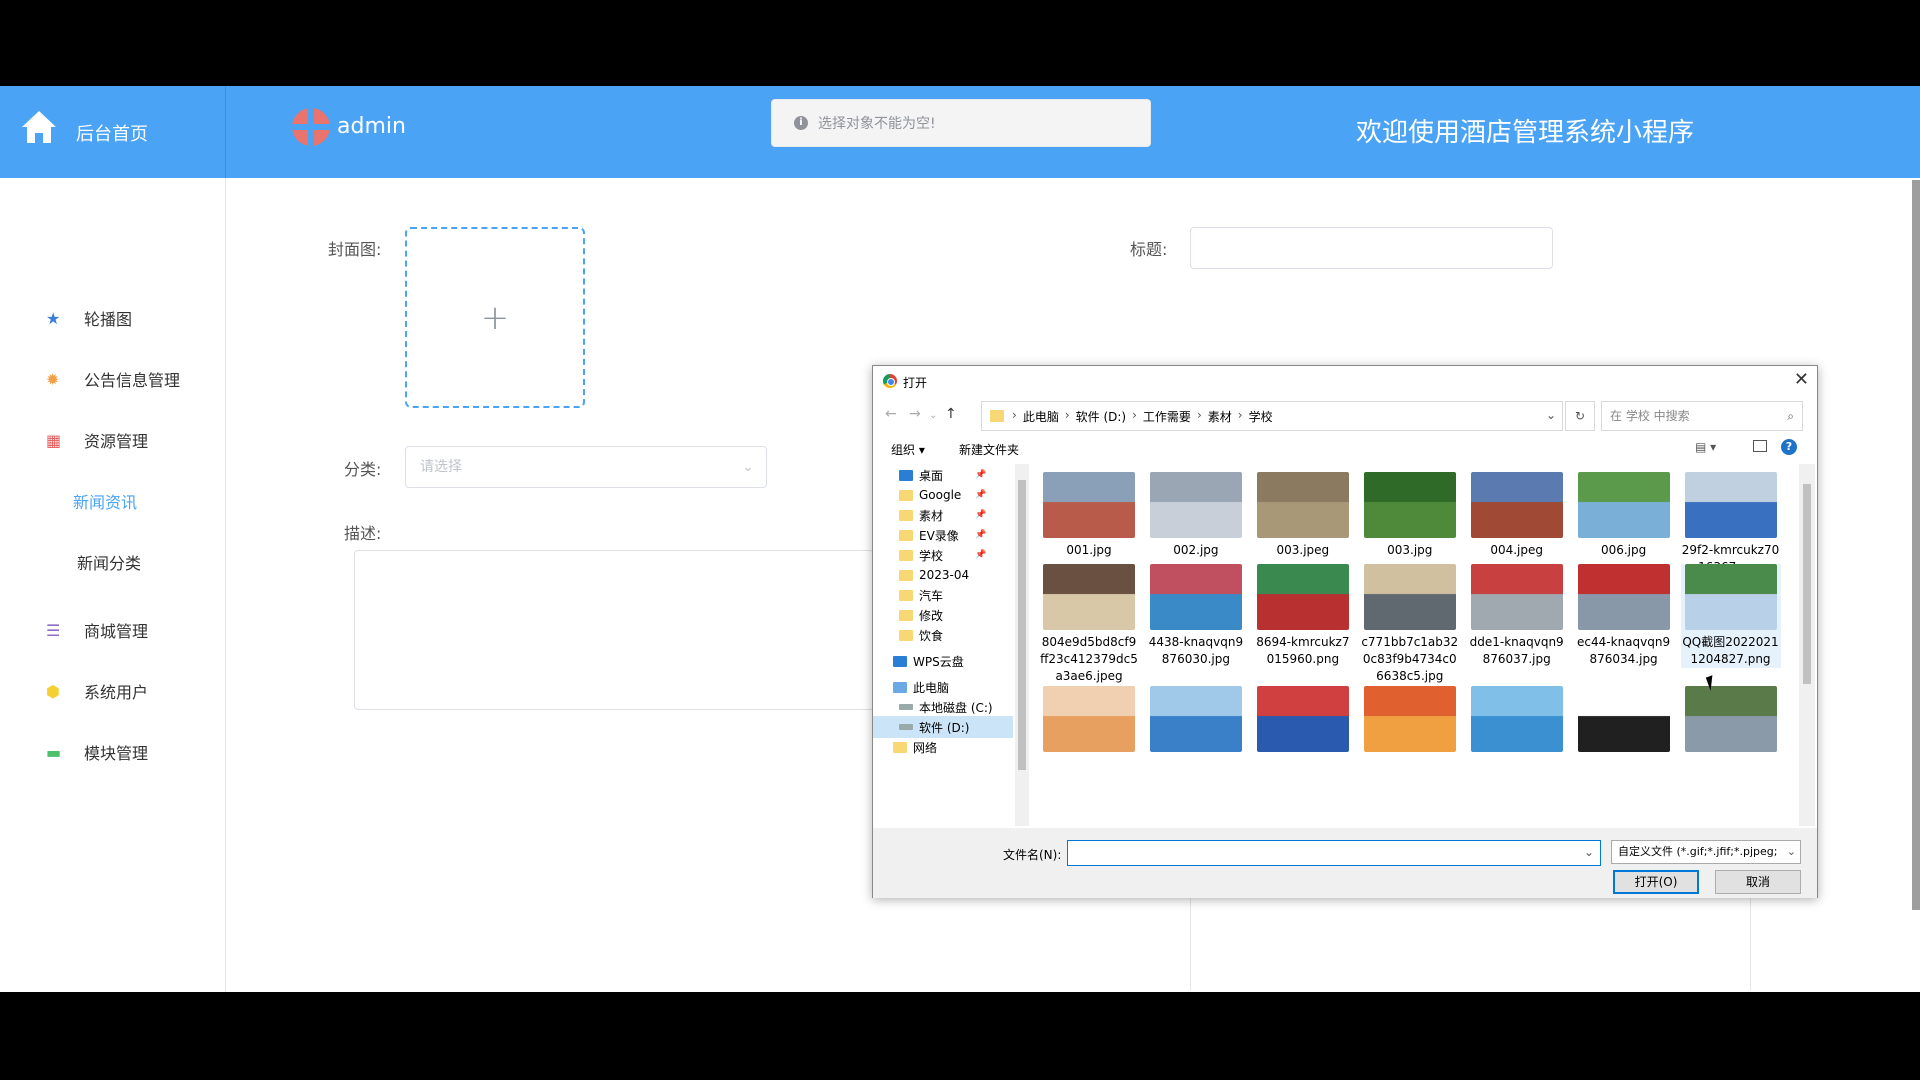 The width and height of the screenshot is (1920, 1080). I want to click on breadcrumb-item: 此电脑, so click(1041, 416).